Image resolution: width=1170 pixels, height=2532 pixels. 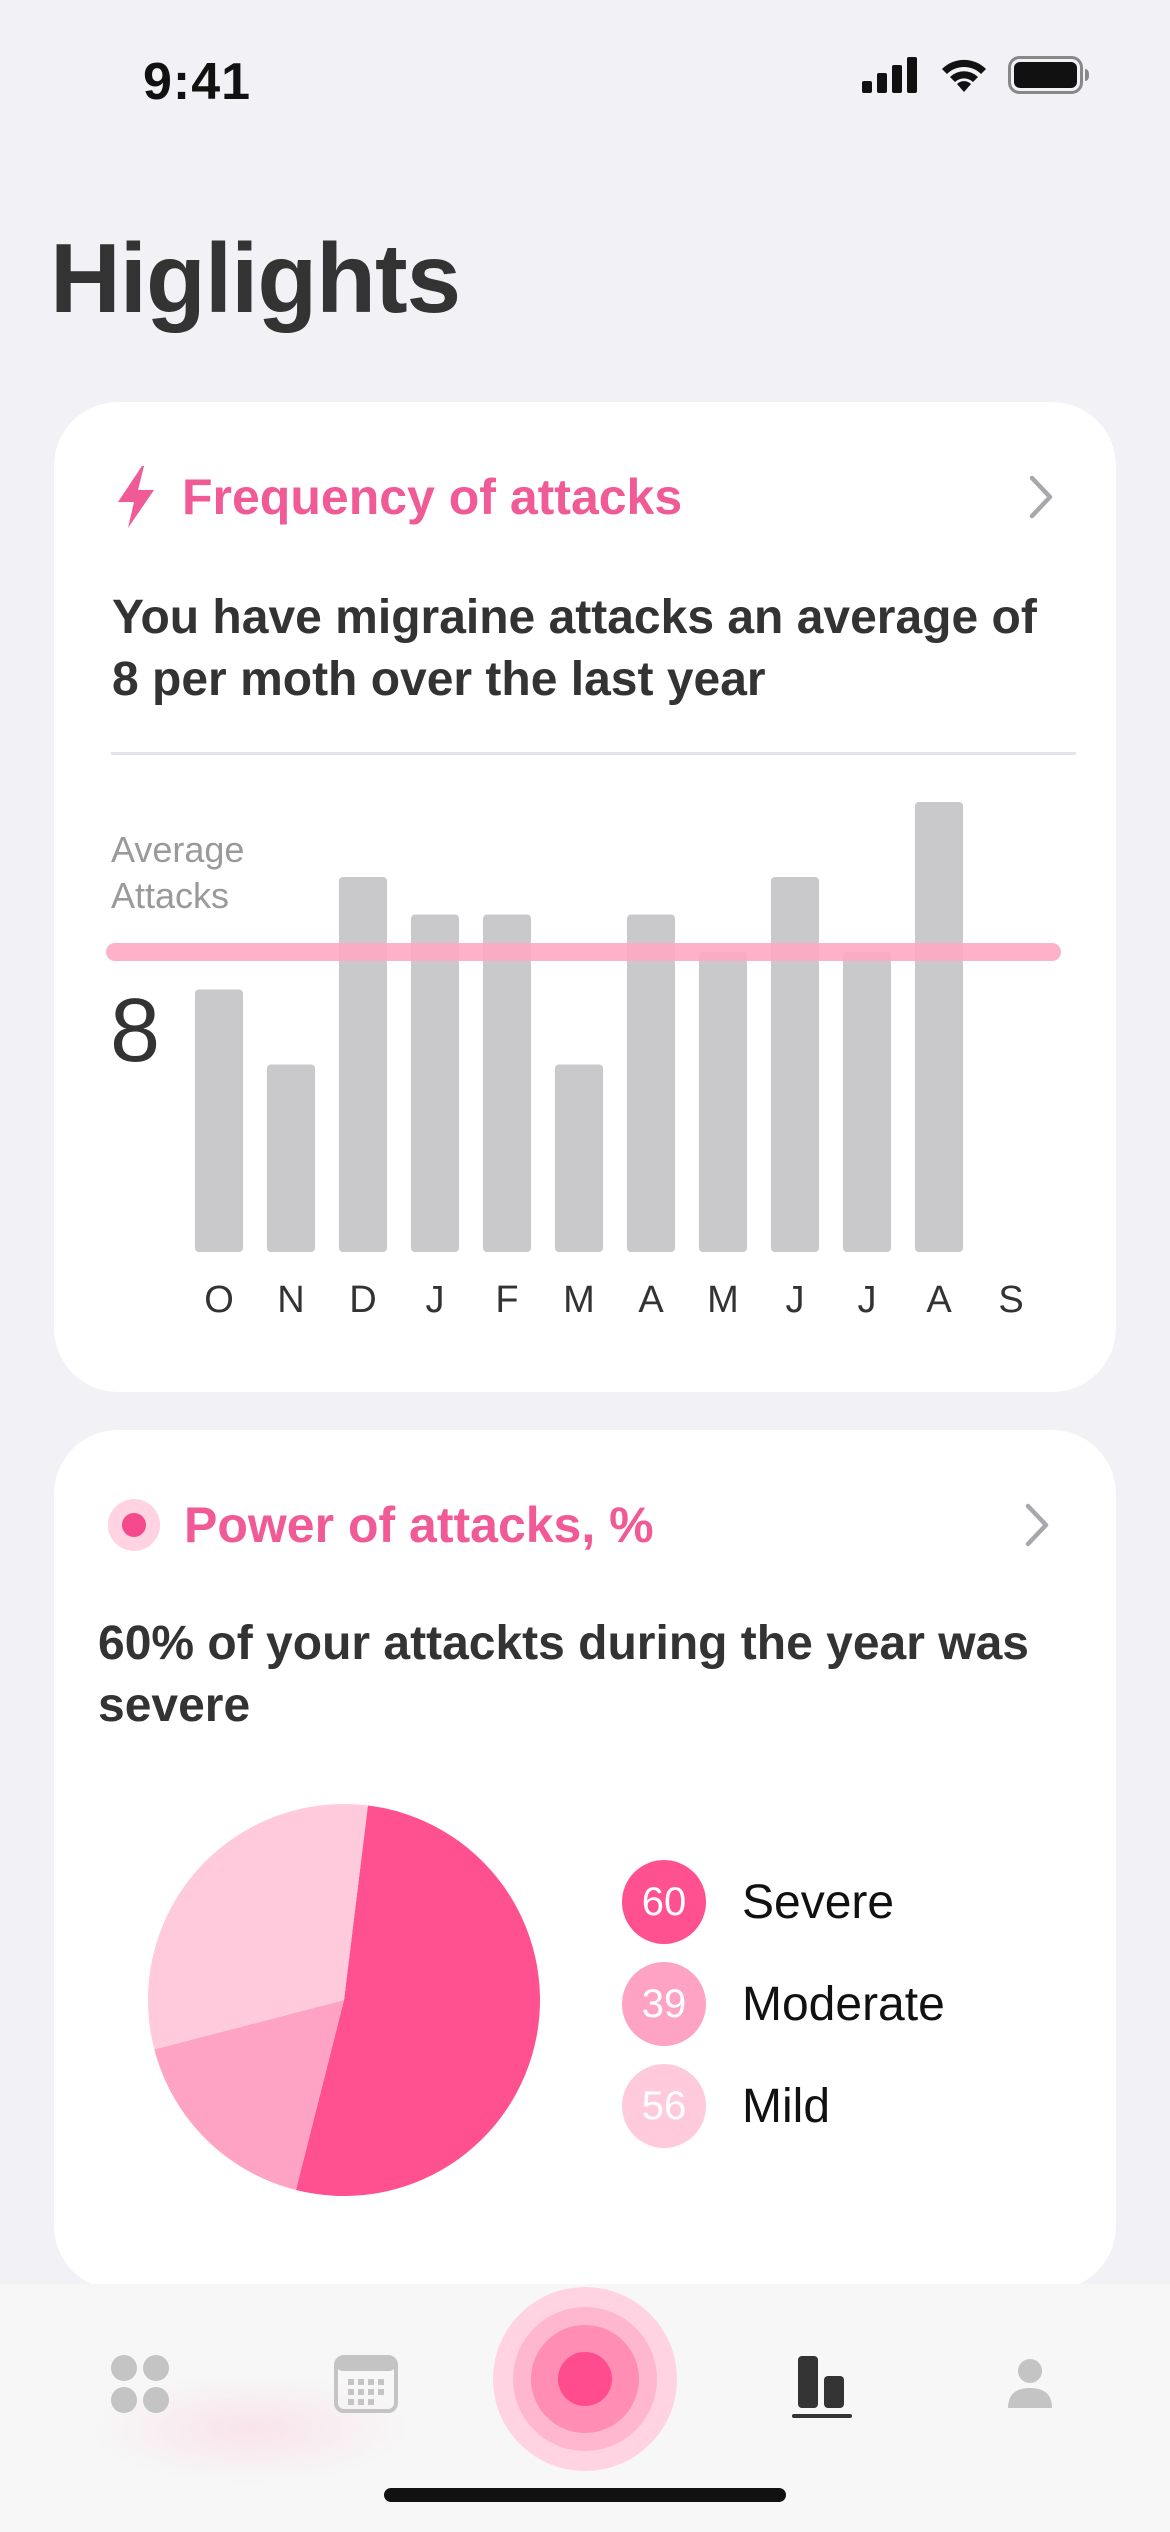 What do you see at coordinates (847, 2106) in the screenshot?
I see `legend-item-mild: 56 Mild` at bounding box center [847, 2106].